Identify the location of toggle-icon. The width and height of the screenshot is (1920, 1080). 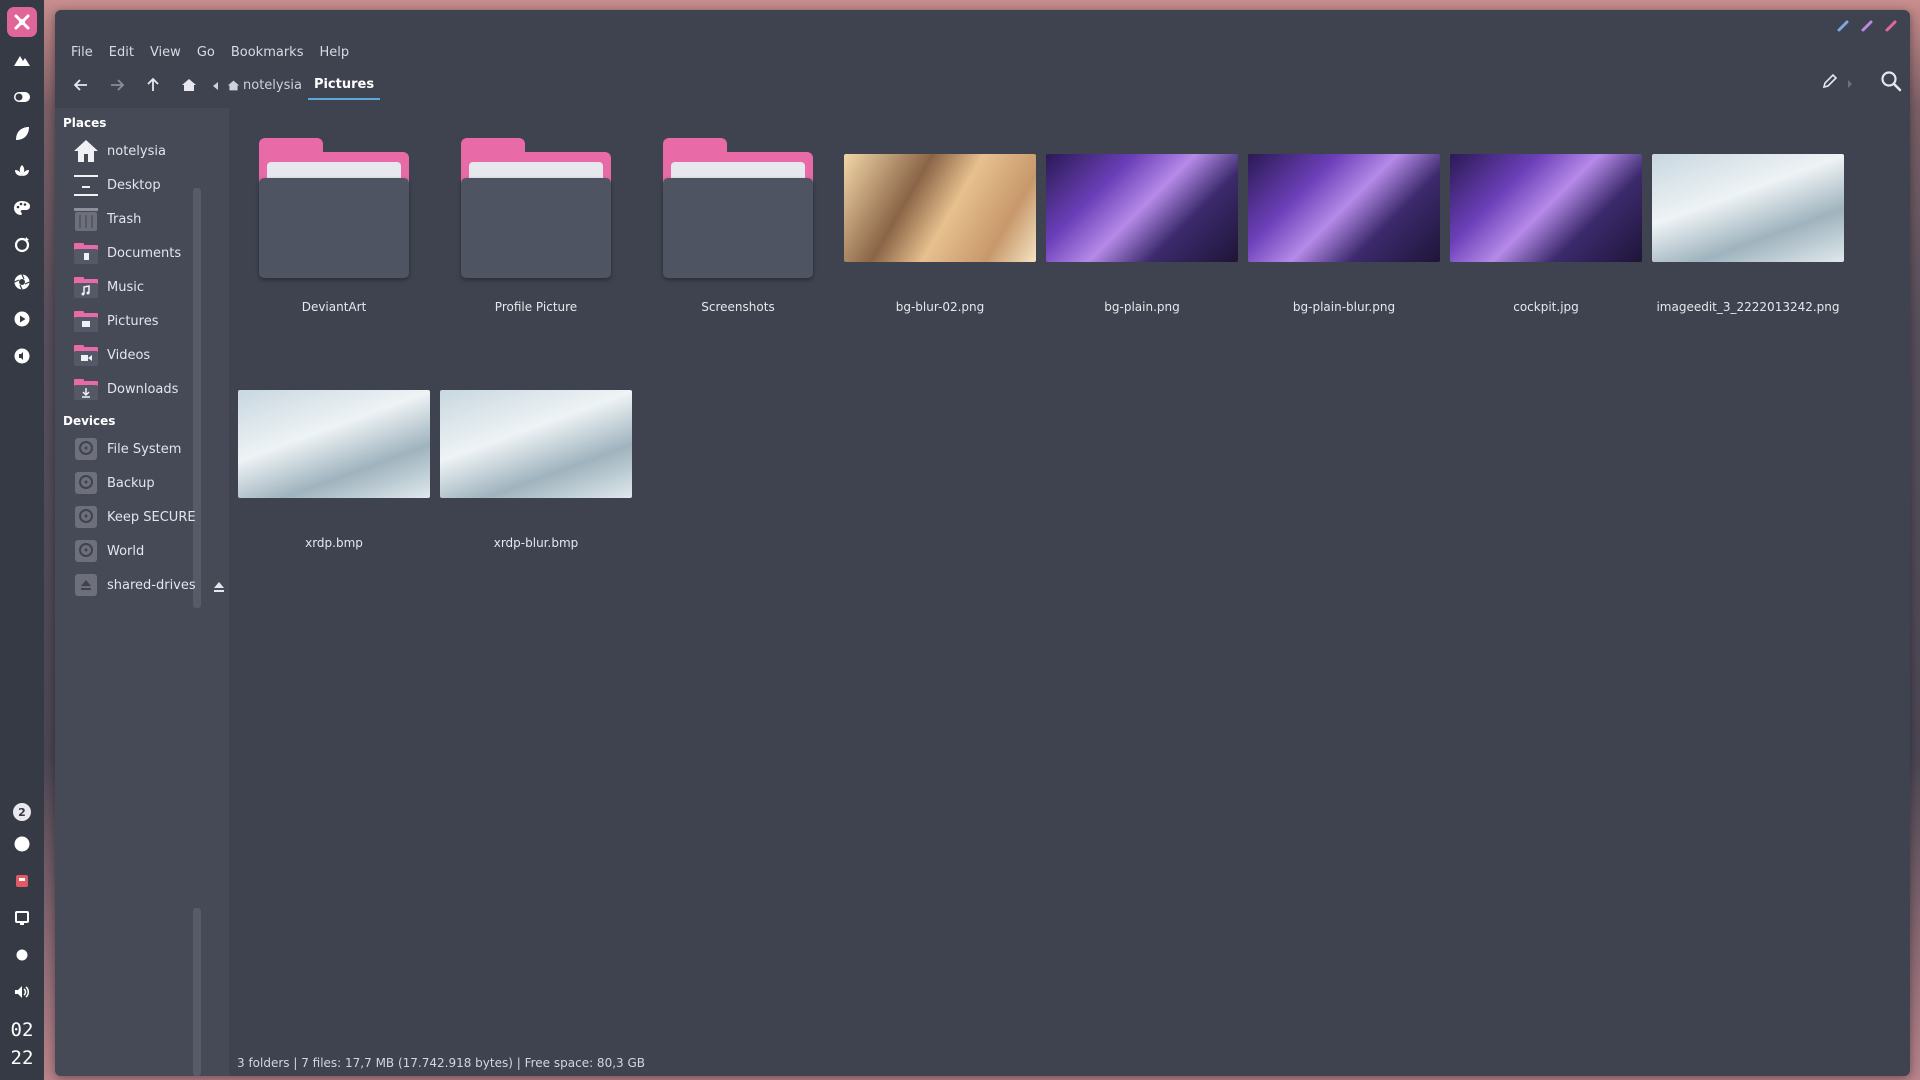
(22, 97).